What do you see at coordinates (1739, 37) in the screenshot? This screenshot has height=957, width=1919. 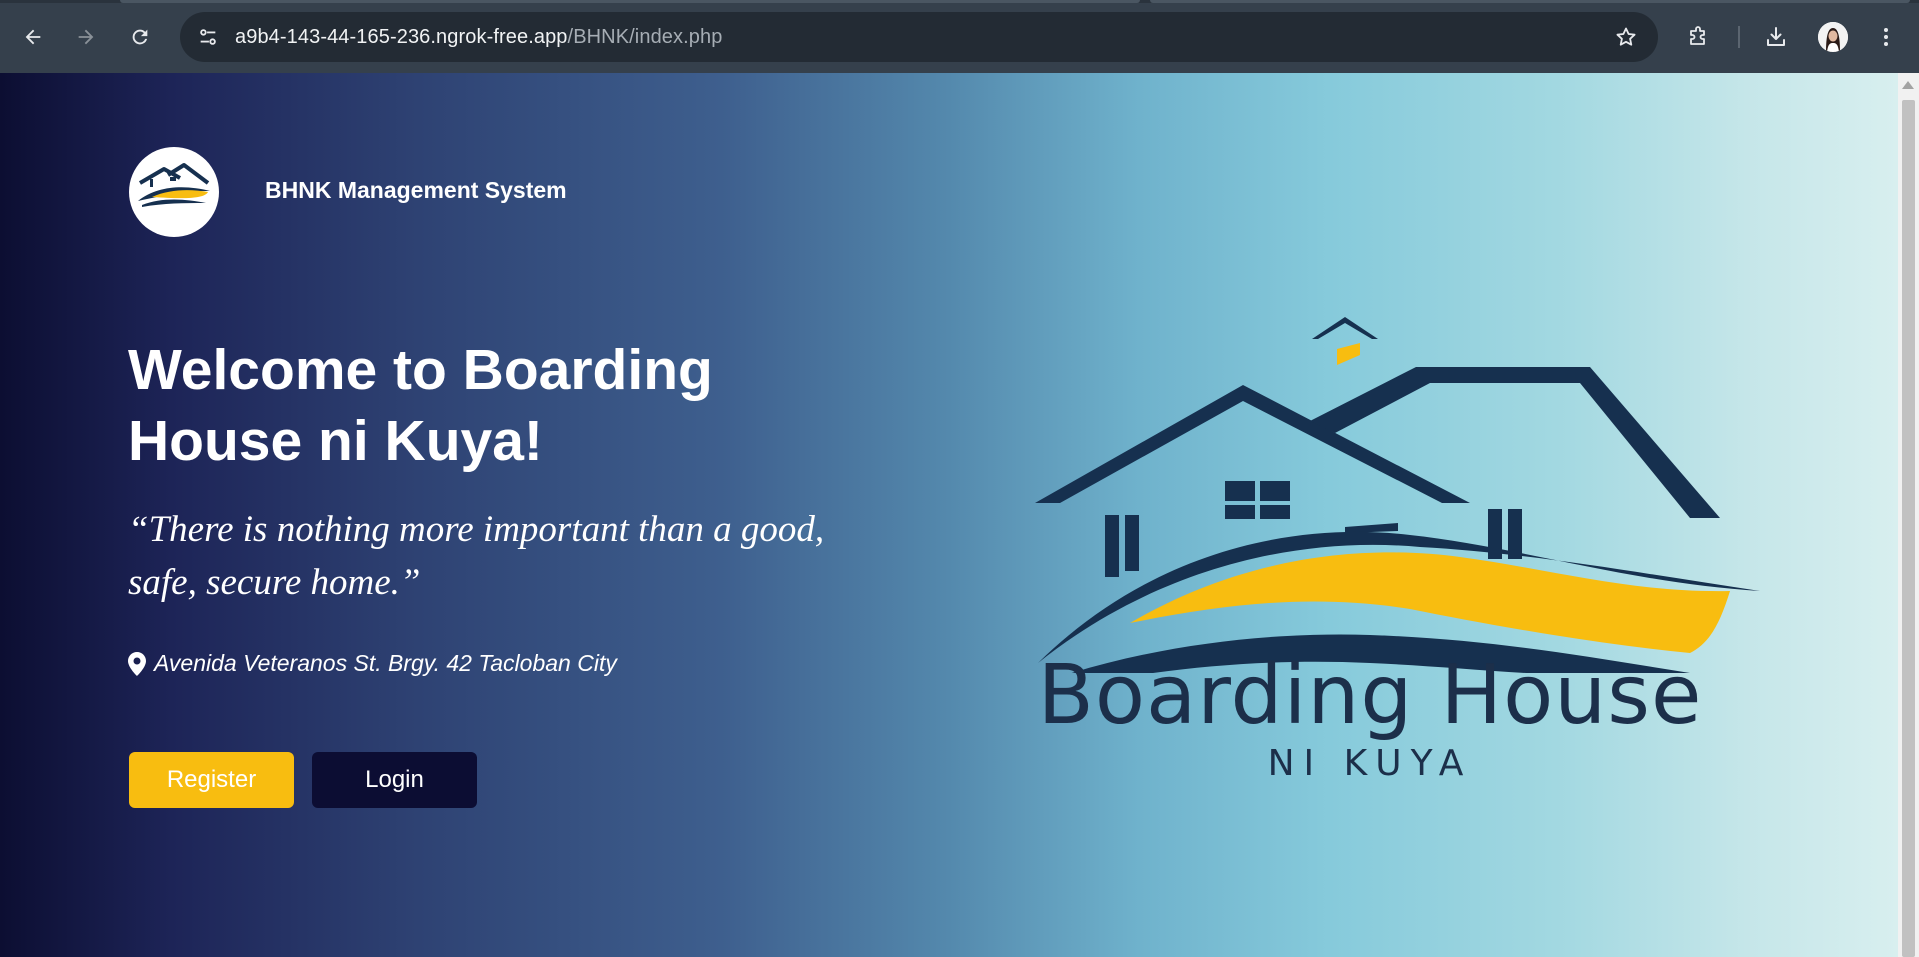 I see `toolbar-divider` at bounding box center [1739, 37].